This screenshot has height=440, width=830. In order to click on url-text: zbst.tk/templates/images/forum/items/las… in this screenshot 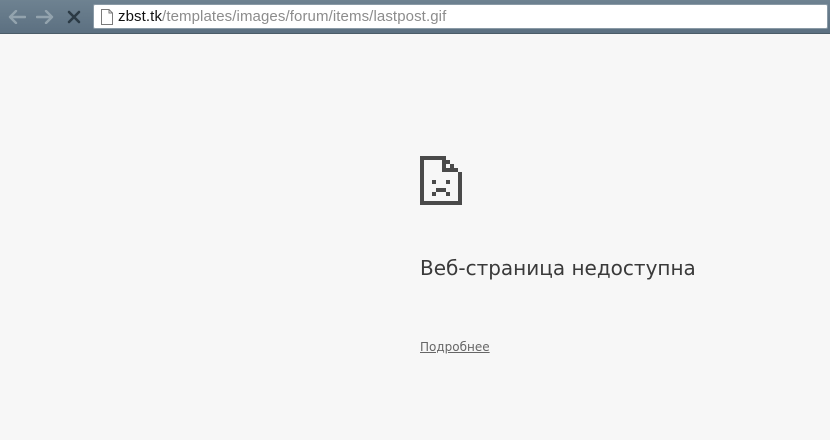, I will do `click(282, 16)`.